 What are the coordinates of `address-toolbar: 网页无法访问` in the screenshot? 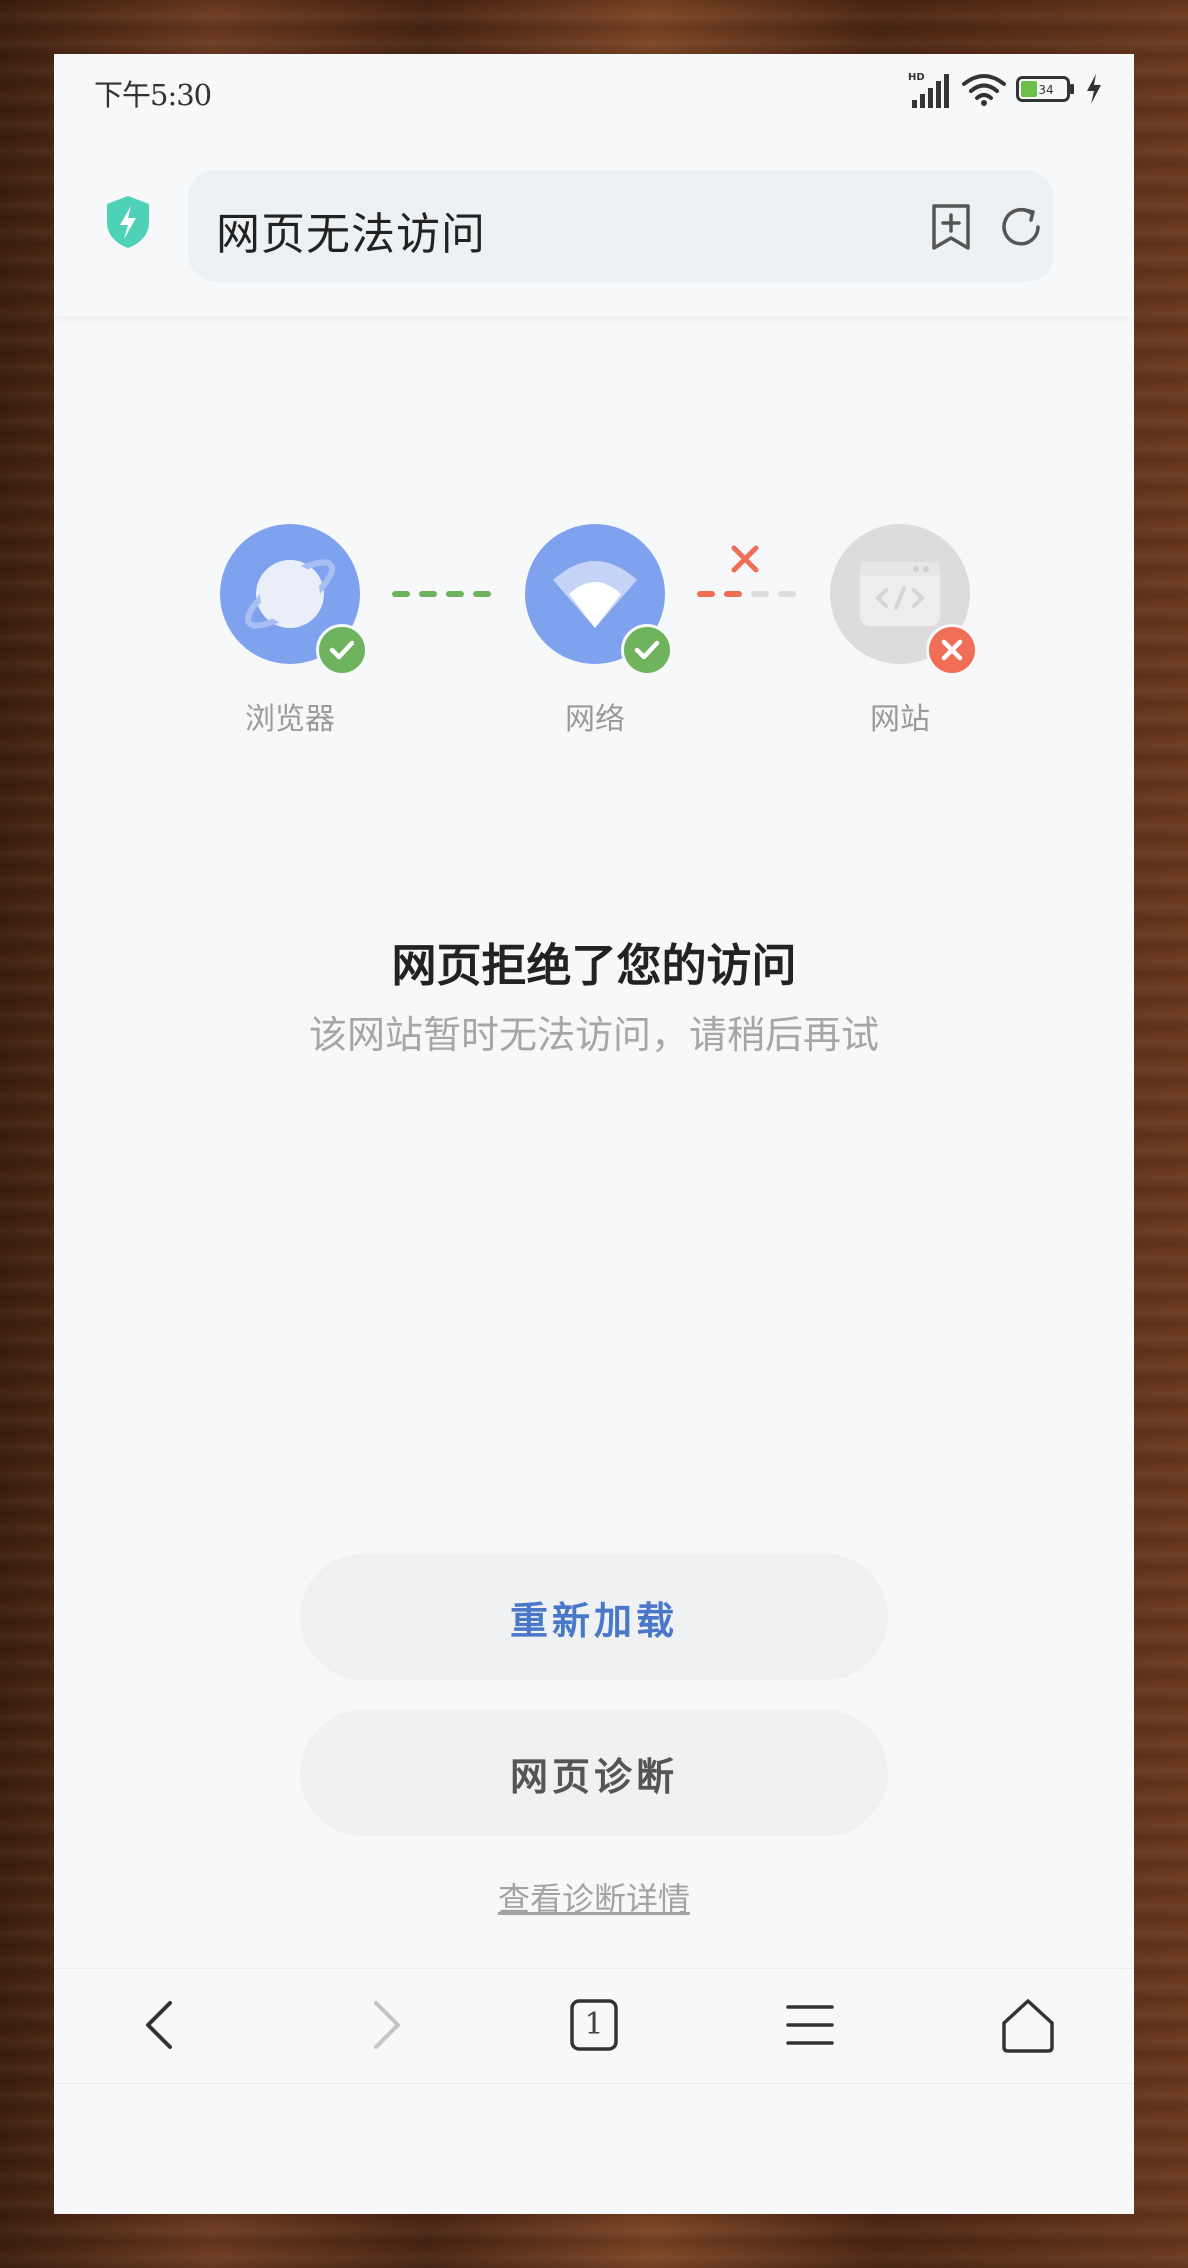 It's located at (594, 221).